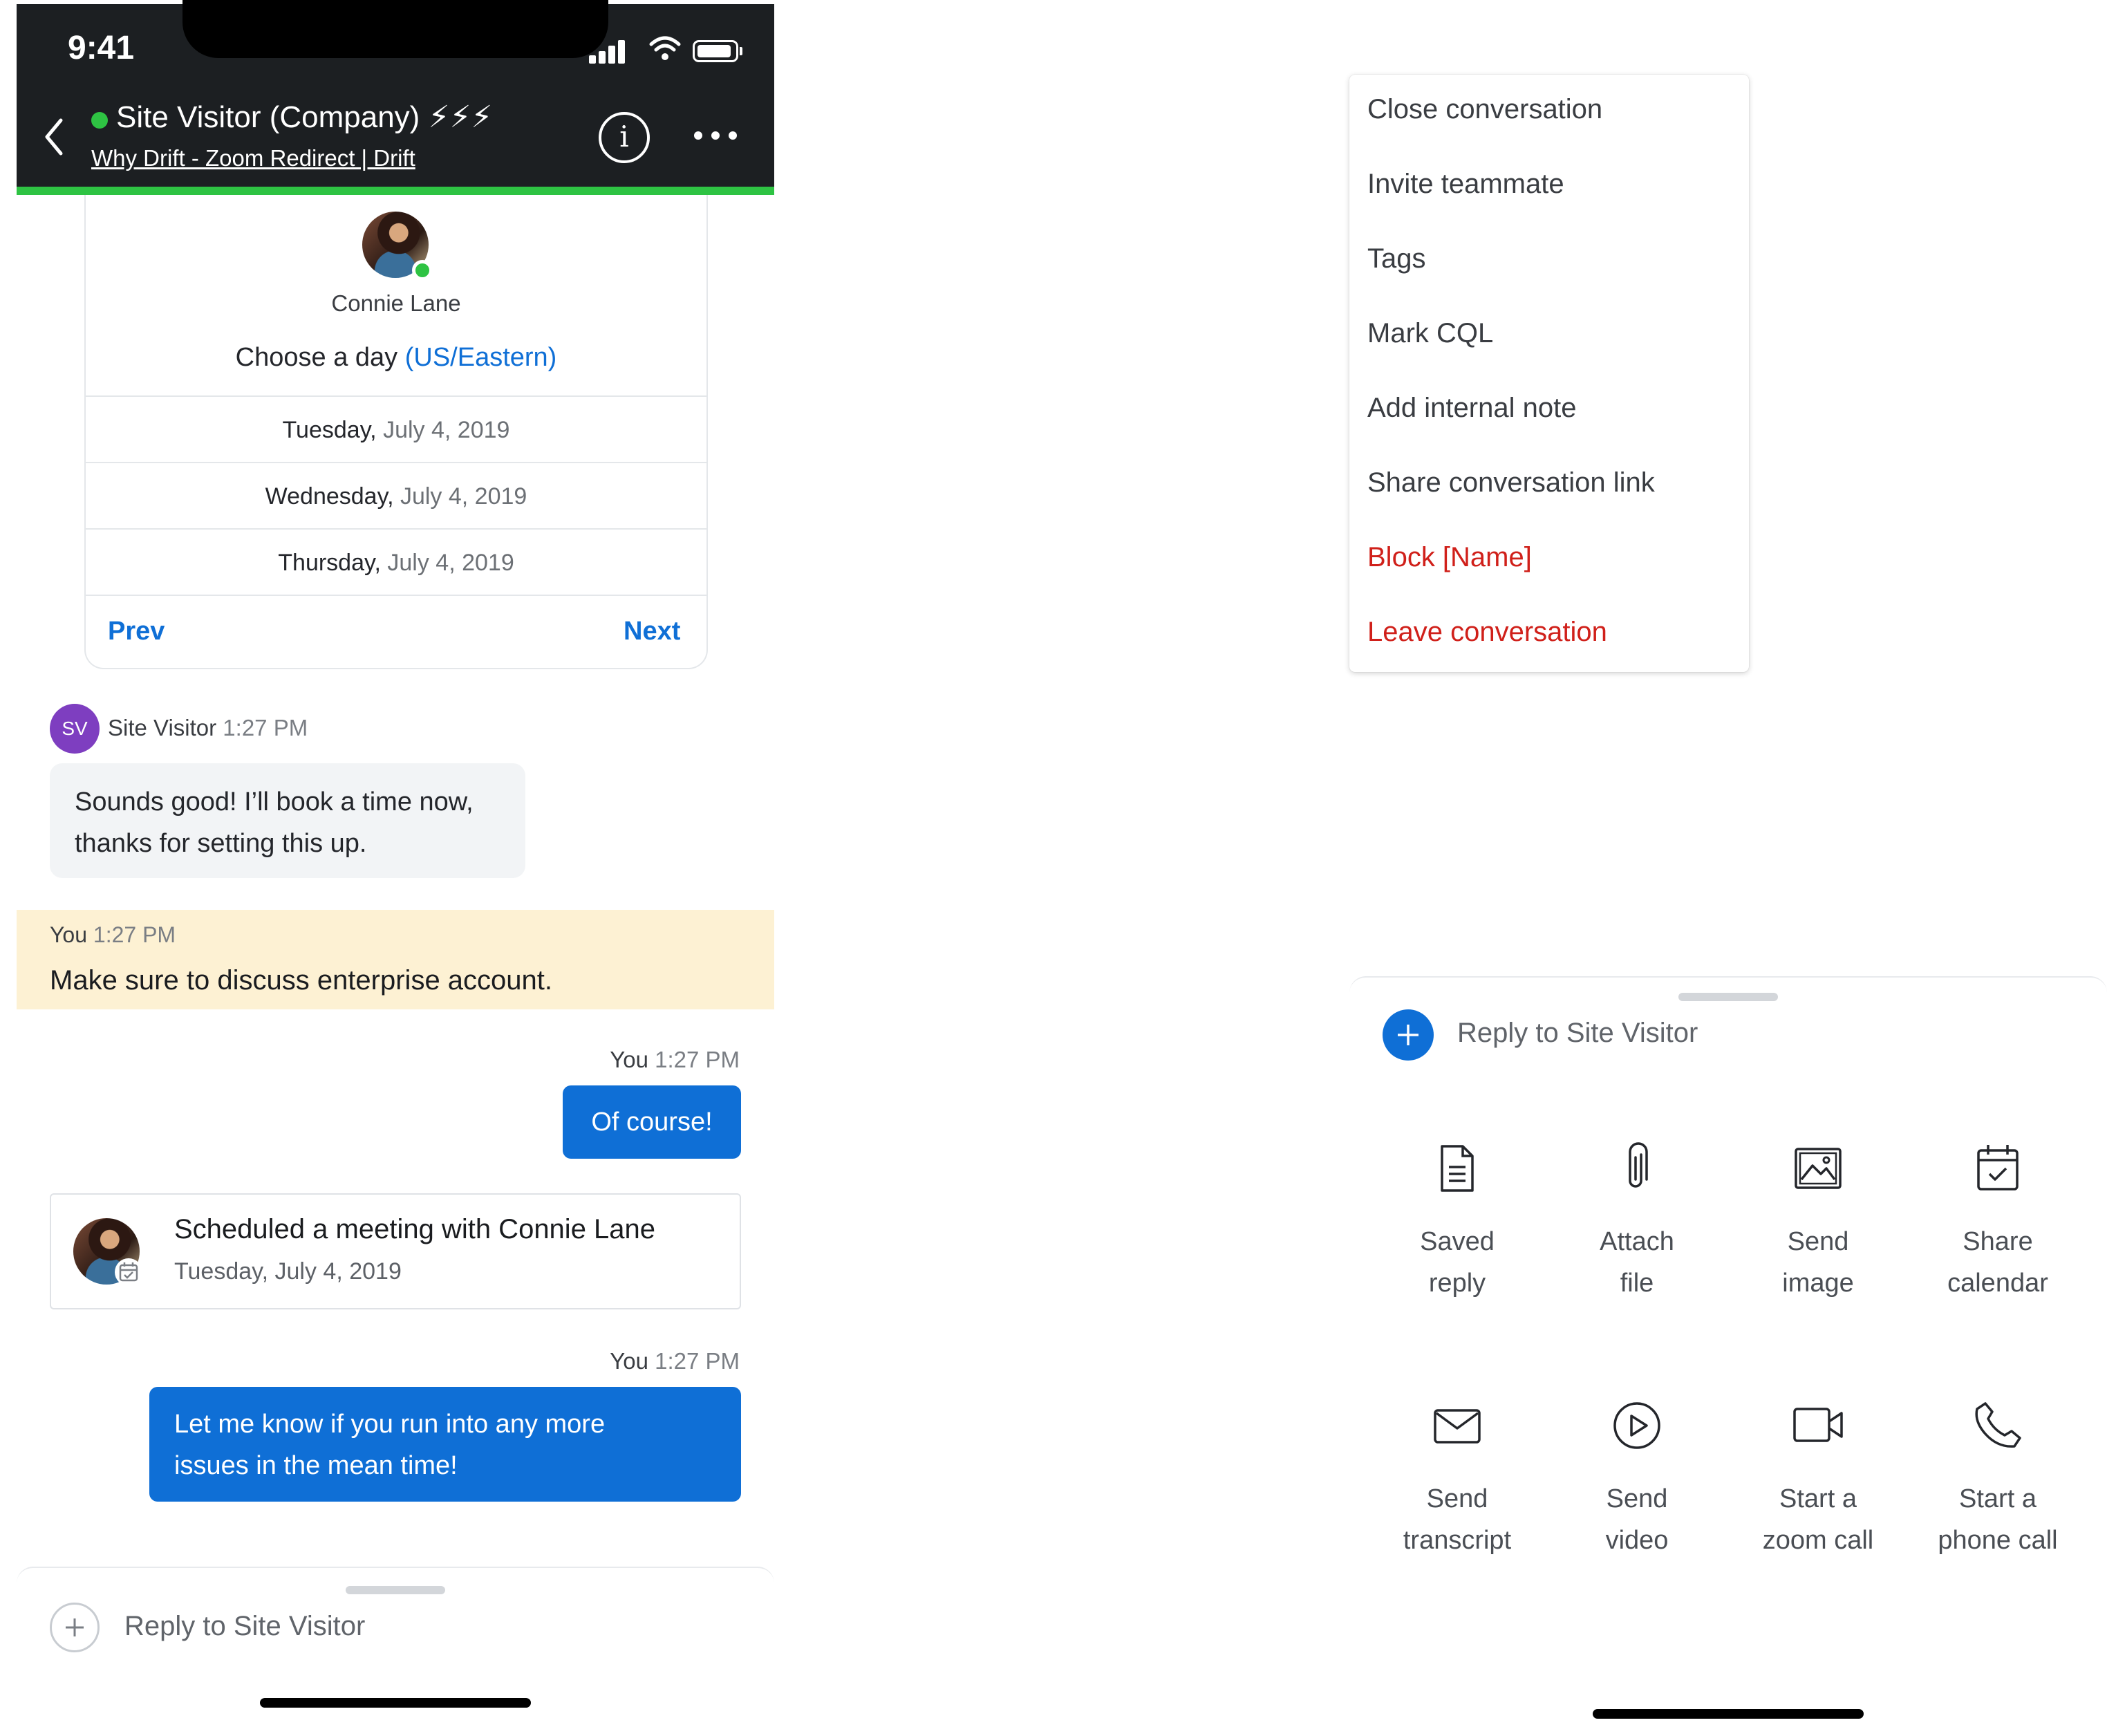 This screenshot has width=2107, height=1736. I want to click on meeting-title: Scheduled a meeting with Connie Lane, so click(415, 1229).